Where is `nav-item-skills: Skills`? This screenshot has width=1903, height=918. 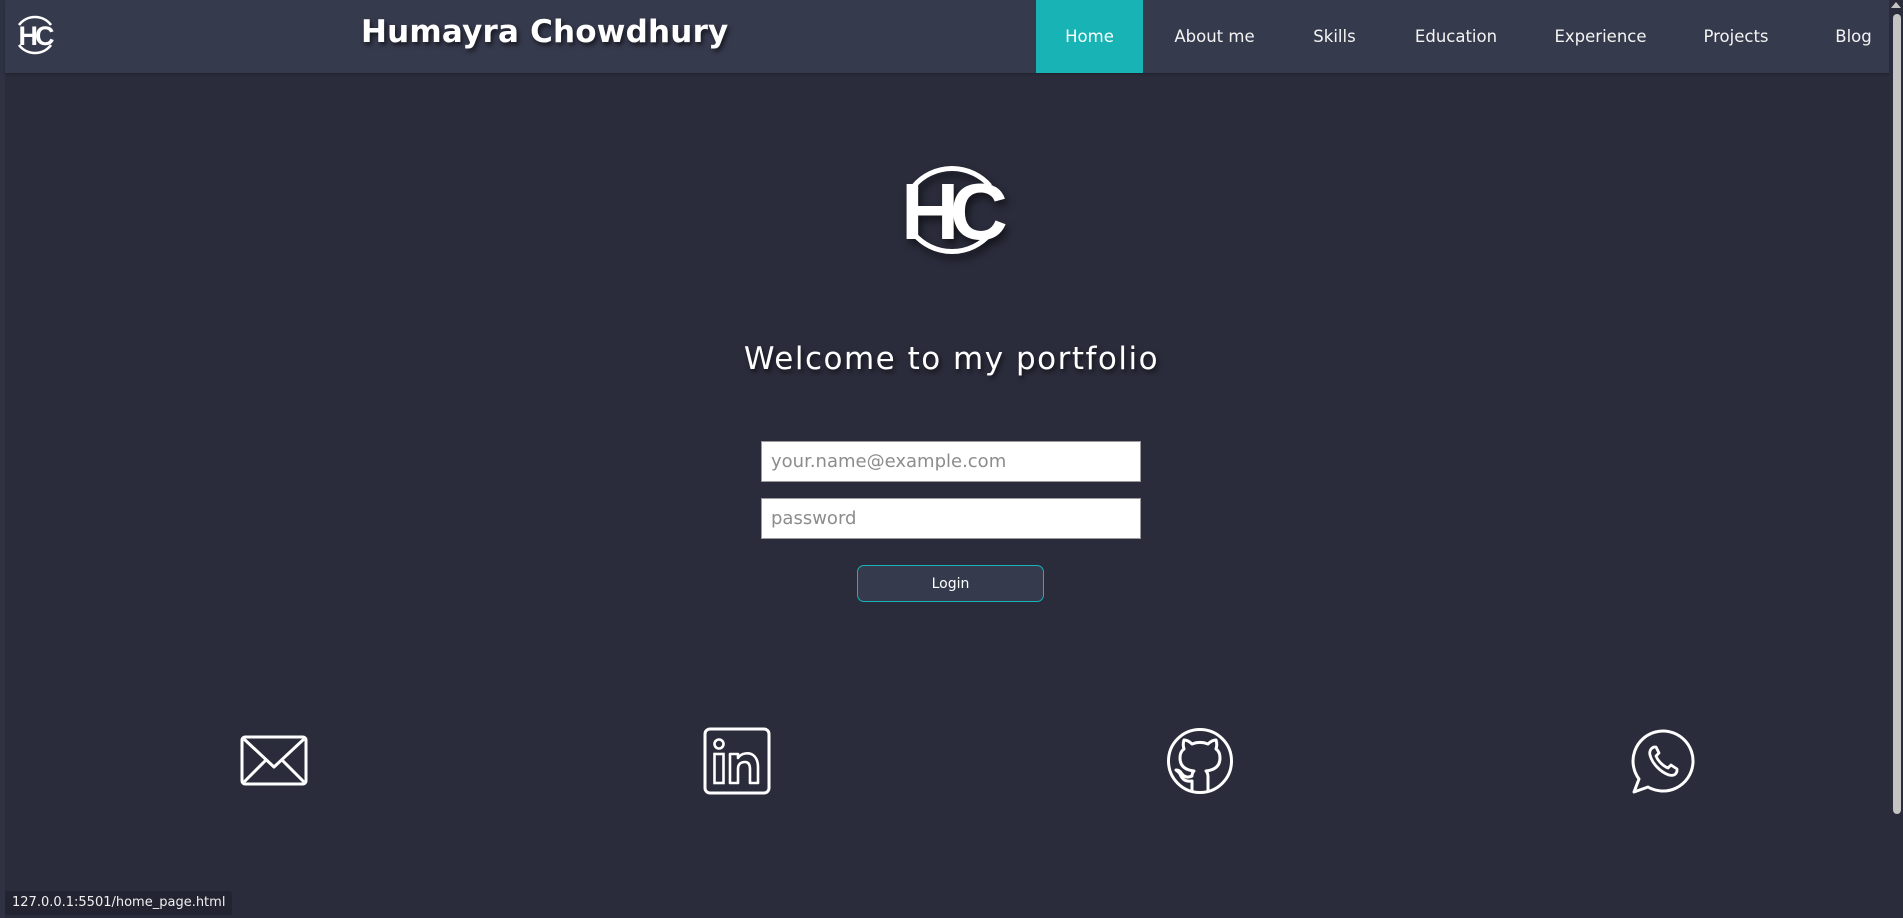 nav-item-skills: Skills is located at coordinates (1334, 36).